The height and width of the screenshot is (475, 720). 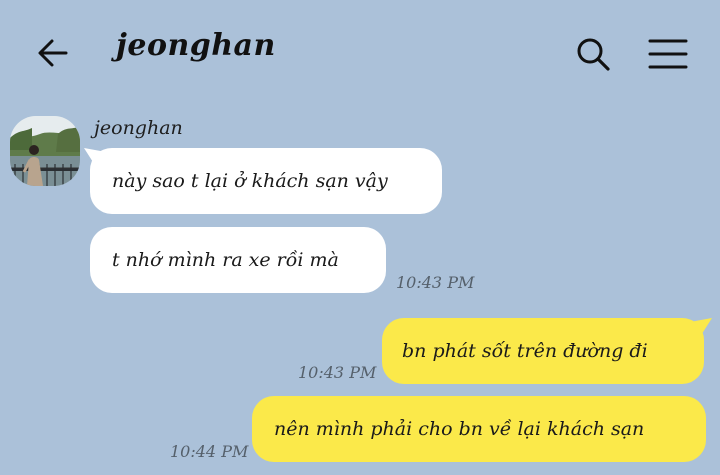 I want to click on avatar, so click(x=45, y=151).